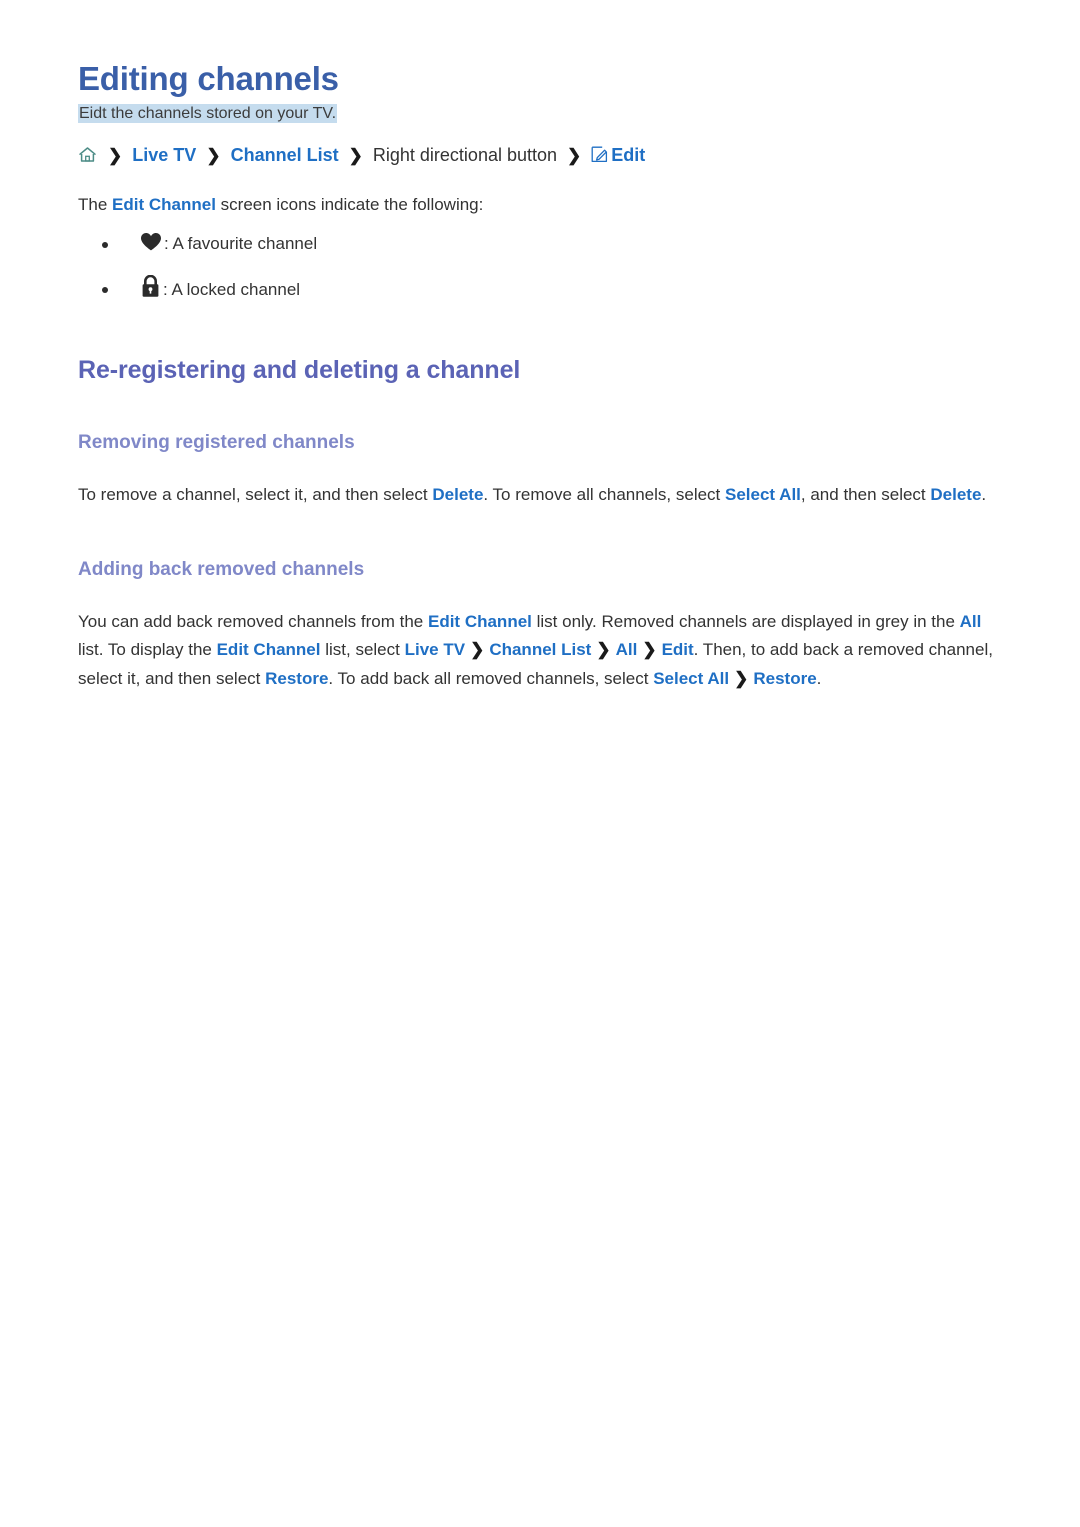 The width and height of the screenshot is (1080, 1527). I want to click on intro-text-2: screen icons indicate the following:, so click(349, 204).